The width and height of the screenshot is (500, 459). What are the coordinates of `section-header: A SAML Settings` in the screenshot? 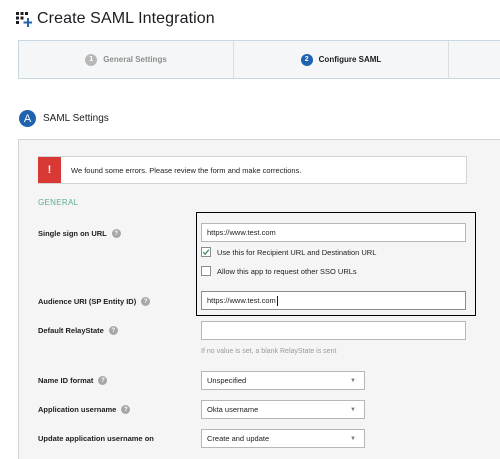 It's located at (64, 118).